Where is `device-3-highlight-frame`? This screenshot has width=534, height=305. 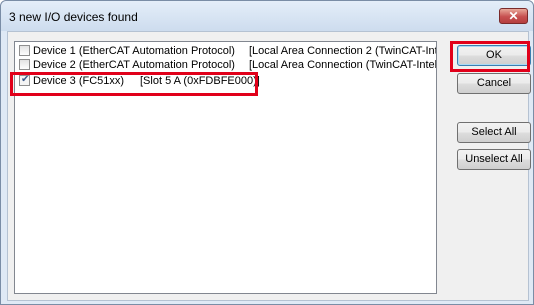 device-3-highlight-frame is located at coordinates (134, 84).